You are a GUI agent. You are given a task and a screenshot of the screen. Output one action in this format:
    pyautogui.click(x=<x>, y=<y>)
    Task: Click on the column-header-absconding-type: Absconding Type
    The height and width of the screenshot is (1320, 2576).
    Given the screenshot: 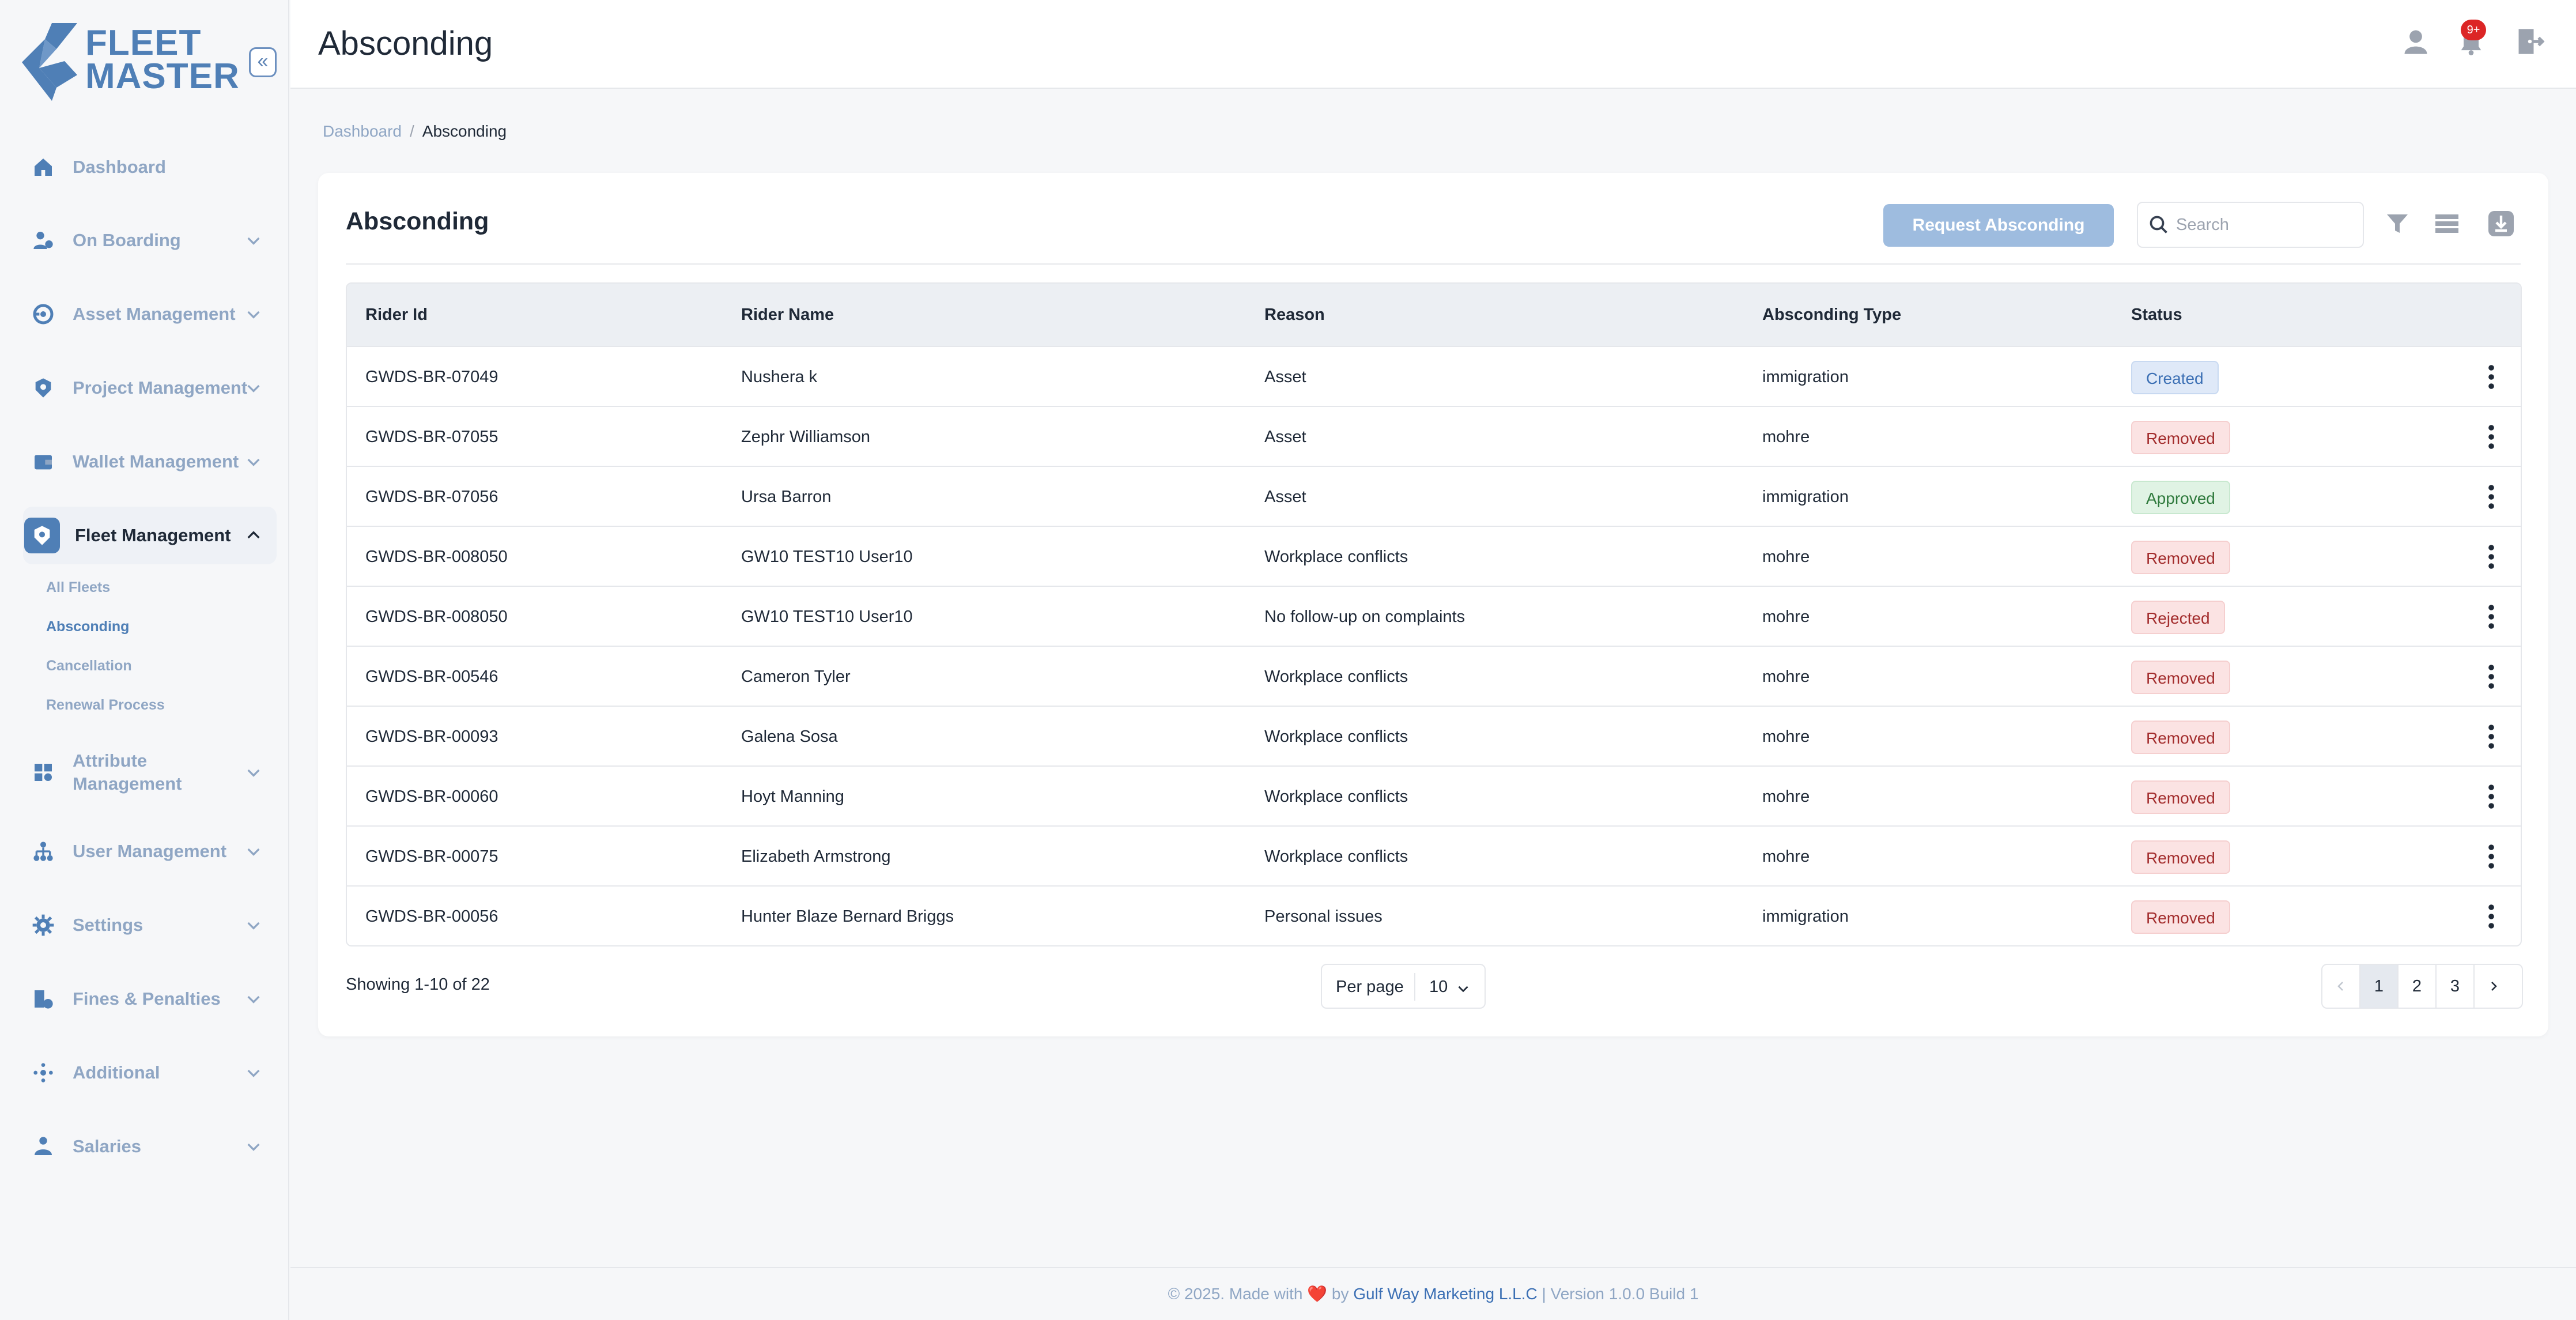 What is the action you would take?
    pyautogui.click(x=1832, y=315)
    